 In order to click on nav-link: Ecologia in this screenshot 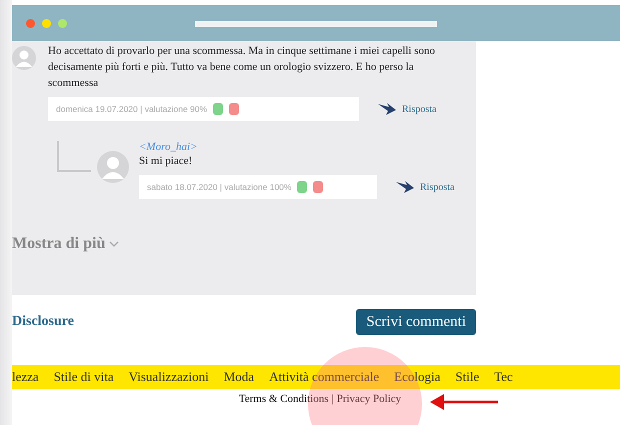, I will do `click(417, 377)`.